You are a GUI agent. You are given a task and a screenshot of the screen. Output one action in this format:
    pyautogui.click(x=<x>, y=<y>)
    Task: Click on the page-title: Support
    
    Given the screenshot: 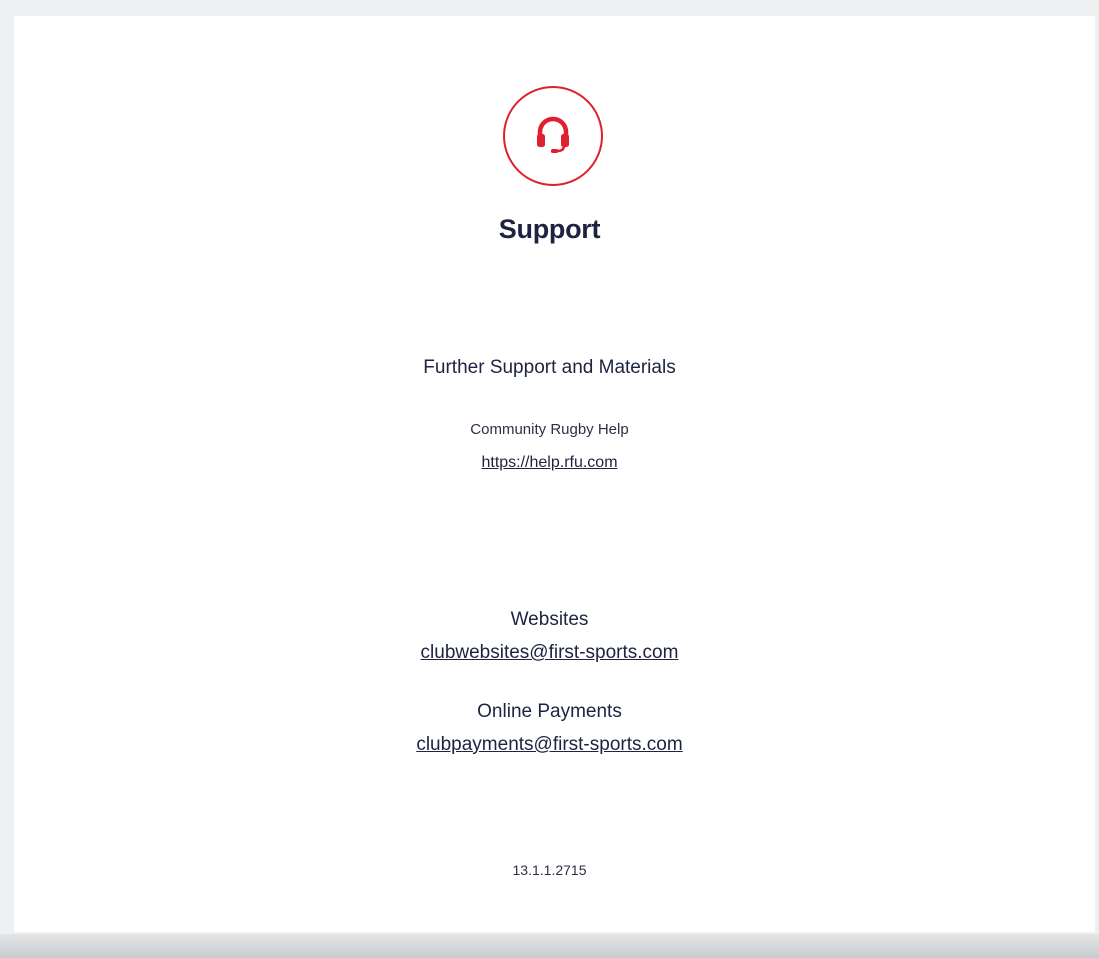 What is the action you would take?
    pyautogui.click(x=549, y=229)
    